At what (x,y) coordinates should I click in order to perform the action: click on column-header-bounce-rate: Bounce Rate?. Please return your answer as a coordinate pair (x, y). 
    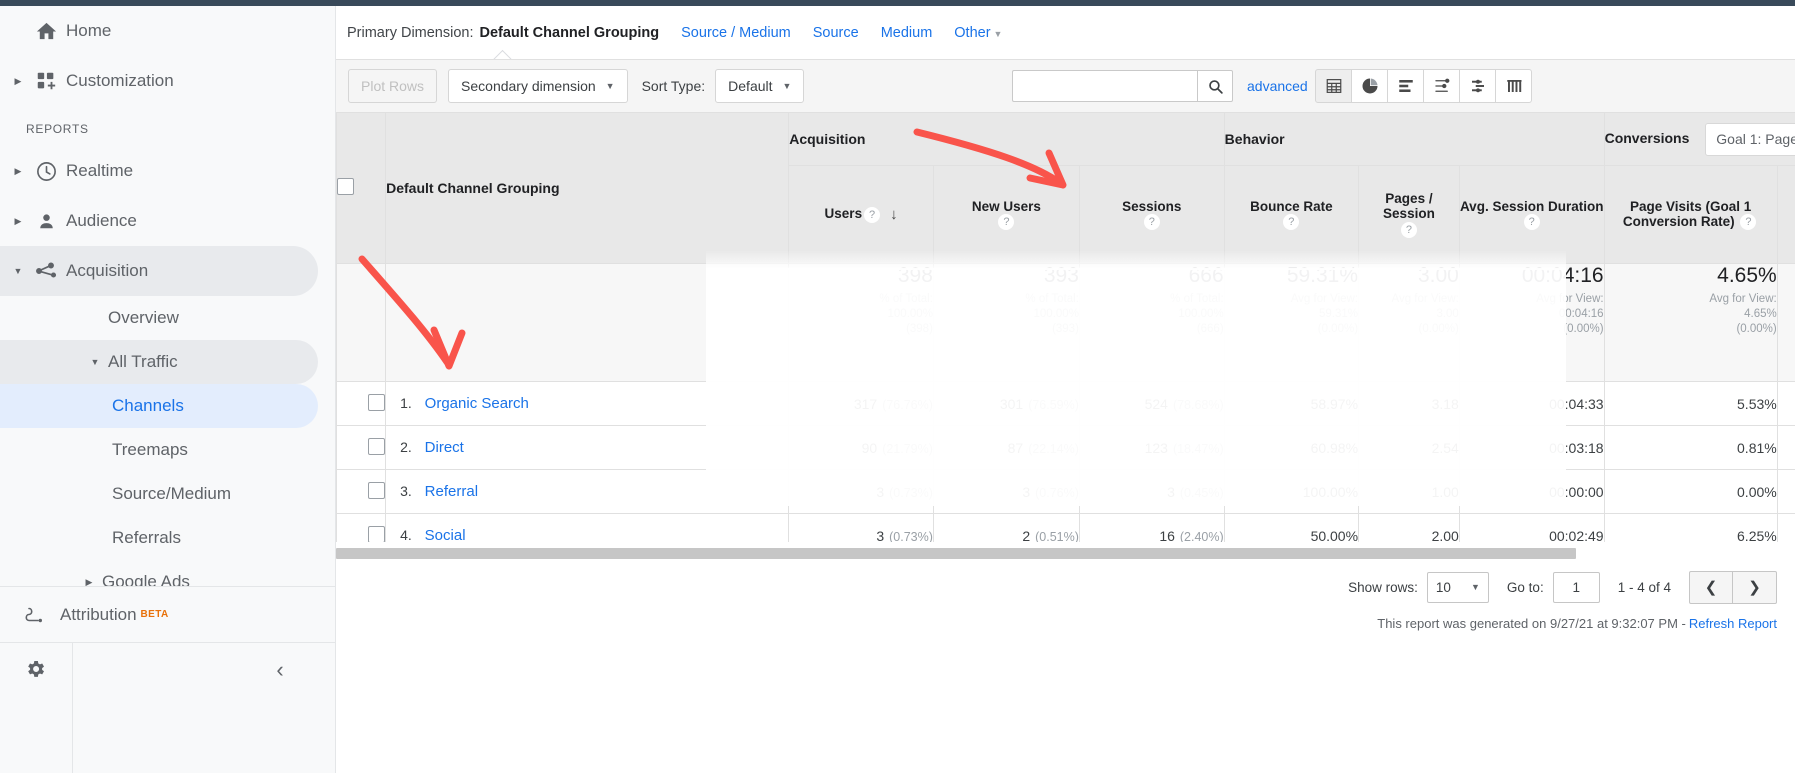
    Looking at the image, I should click on (1291, 214).